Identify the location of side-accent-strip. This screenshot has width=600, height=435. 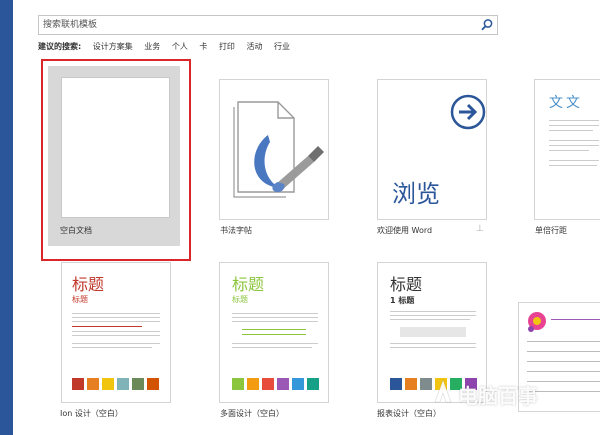
(6, 217).